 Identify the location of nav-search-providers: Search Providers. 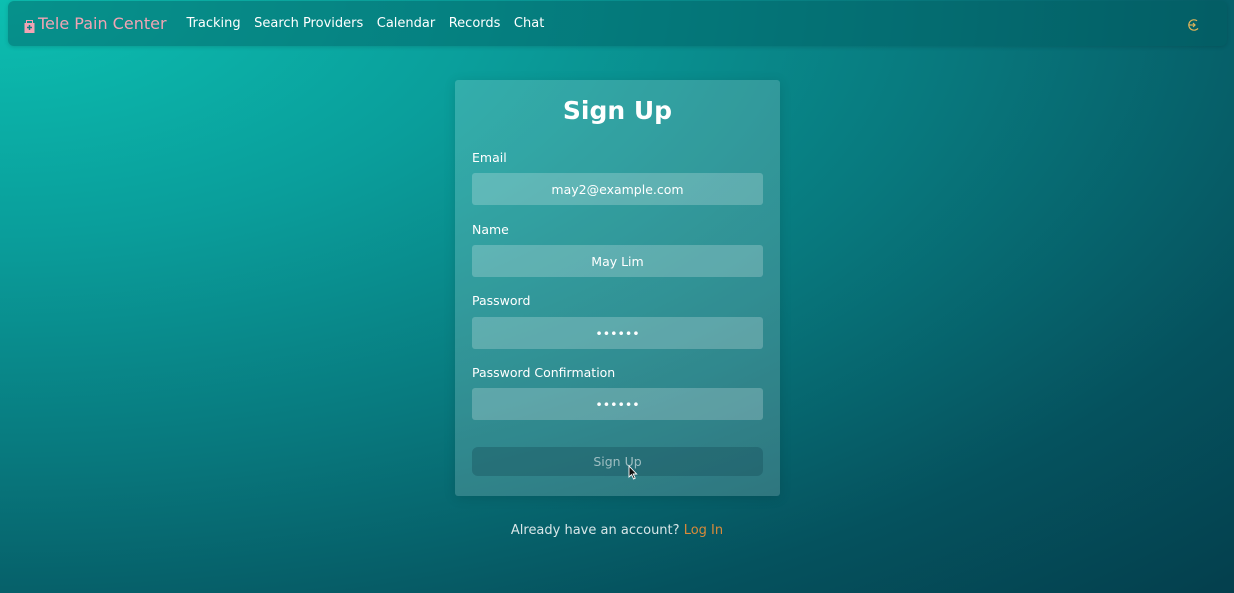
(308, 23).